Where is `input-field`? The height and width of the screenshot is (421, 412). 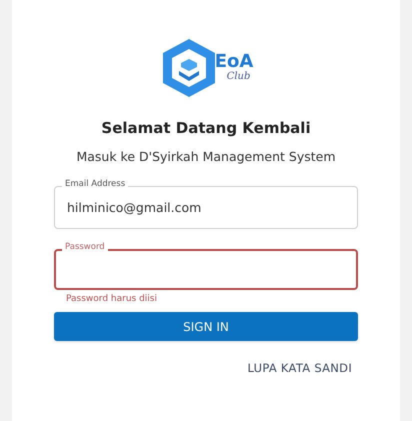 input-field is located at coordinates (206, 269).